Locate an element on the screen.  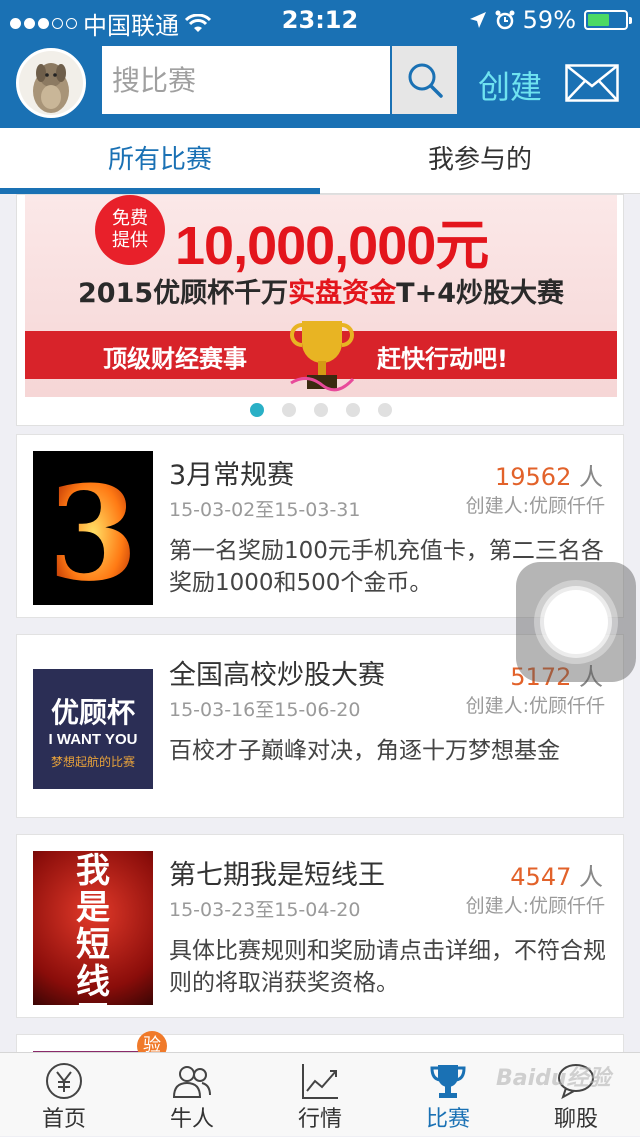
tab-bar: 所有比赛 我参与的 is located at coordinates (320, 161).